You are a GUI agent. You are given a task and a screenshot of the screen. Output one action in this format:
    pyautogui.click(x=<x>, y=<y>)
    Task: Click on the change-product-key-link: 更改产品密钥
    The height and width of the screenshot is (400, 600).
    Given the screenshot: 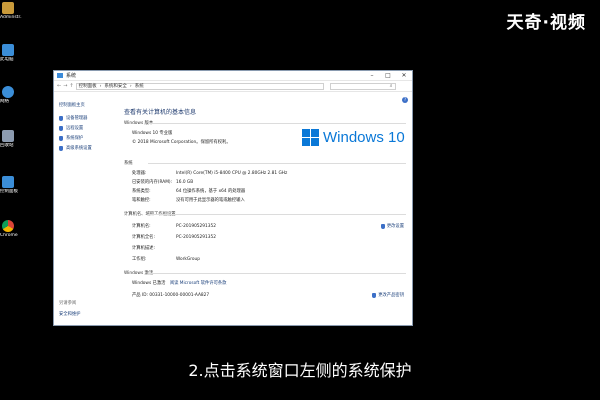 What is the action you would take?
    pyautogui.click(x=388, y=295)
    